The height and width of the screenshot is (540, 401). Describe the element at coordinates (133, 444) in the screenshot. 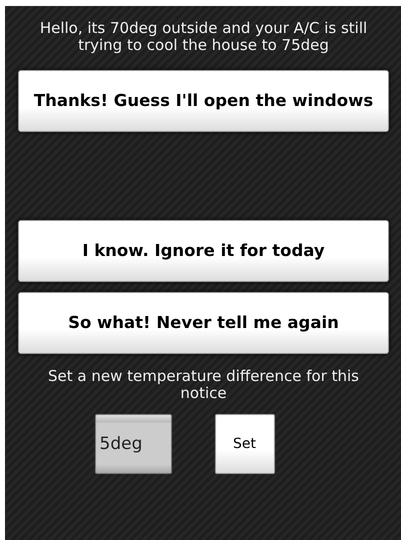

I see `temperature-field: 5deg` at that location.